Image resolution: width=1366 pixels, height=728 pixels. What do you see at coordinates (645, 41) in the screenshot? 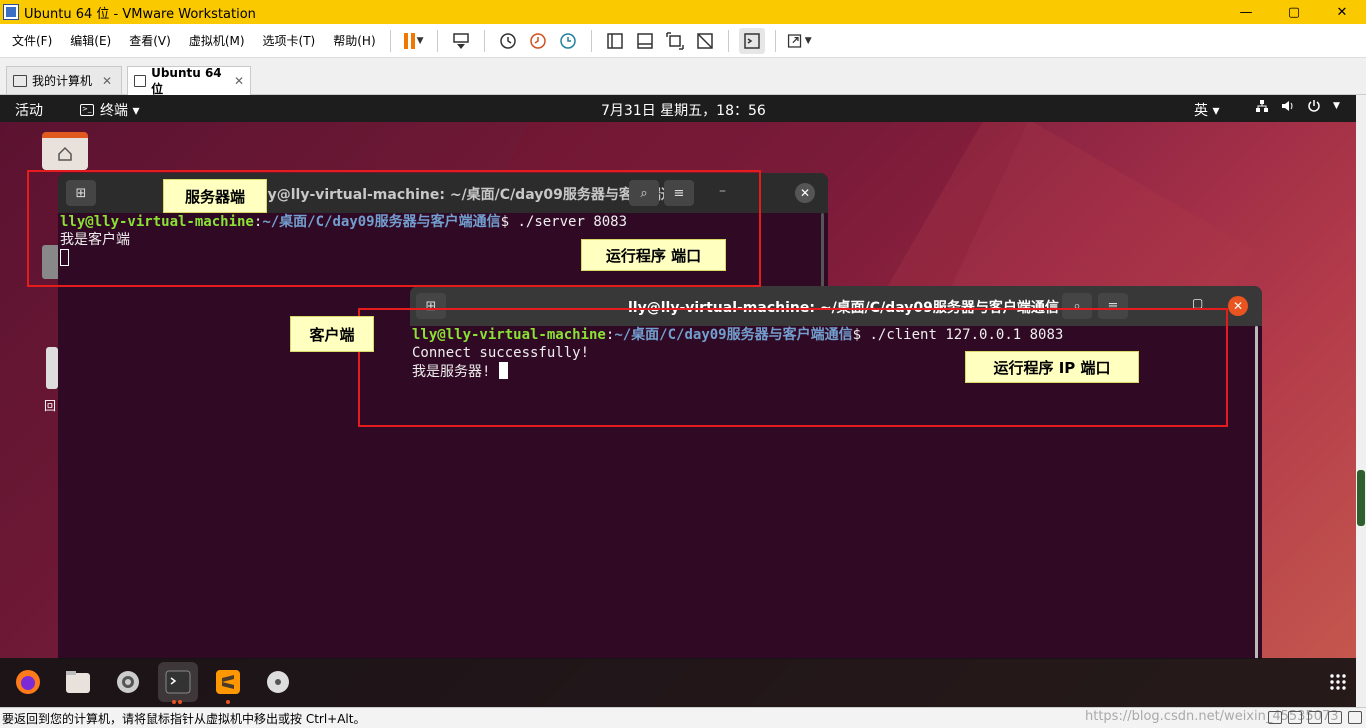
I see `console-view-icon` at bounding box center [645, 41].